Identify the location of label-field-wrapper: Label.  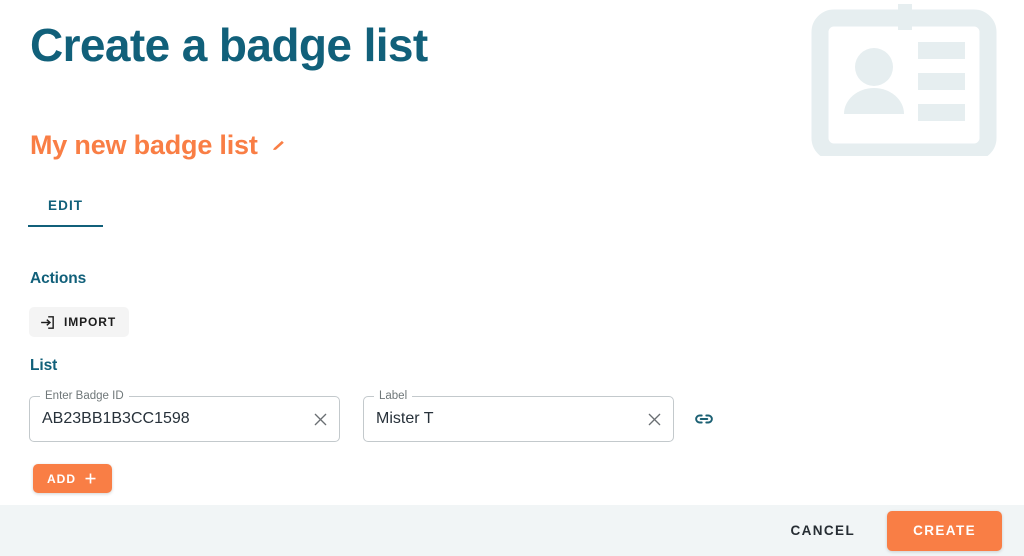
(518, 416).